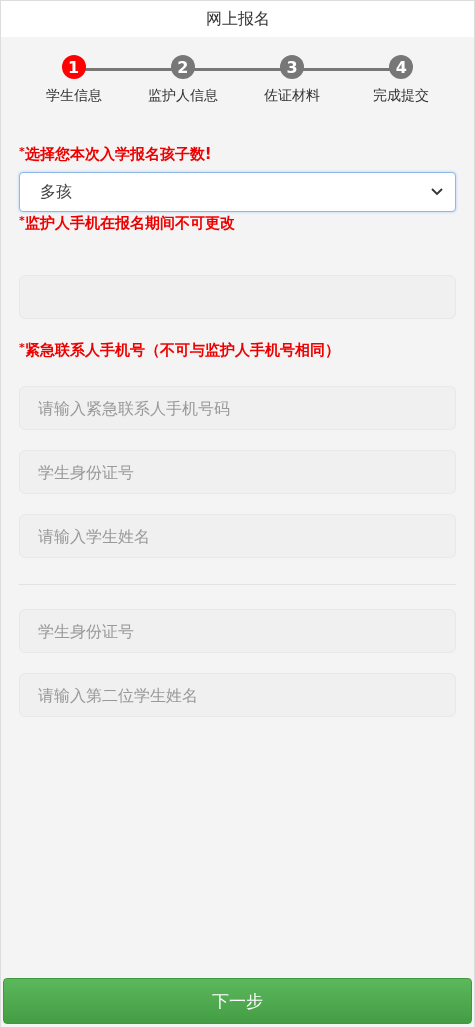 This screenshot has width=475, height=1027. I want to click on page-title: 网上报名, so click(237, 19).